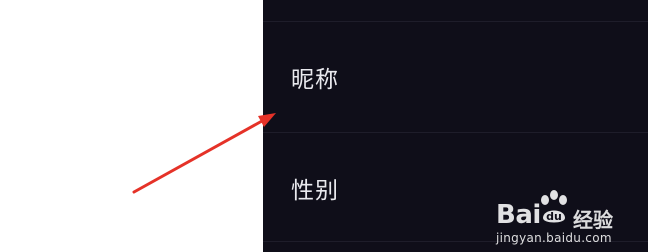 Image resolution: width=648 pixels, height=252 pixels. I want to click on paw-icon: du, so click(554, 206).